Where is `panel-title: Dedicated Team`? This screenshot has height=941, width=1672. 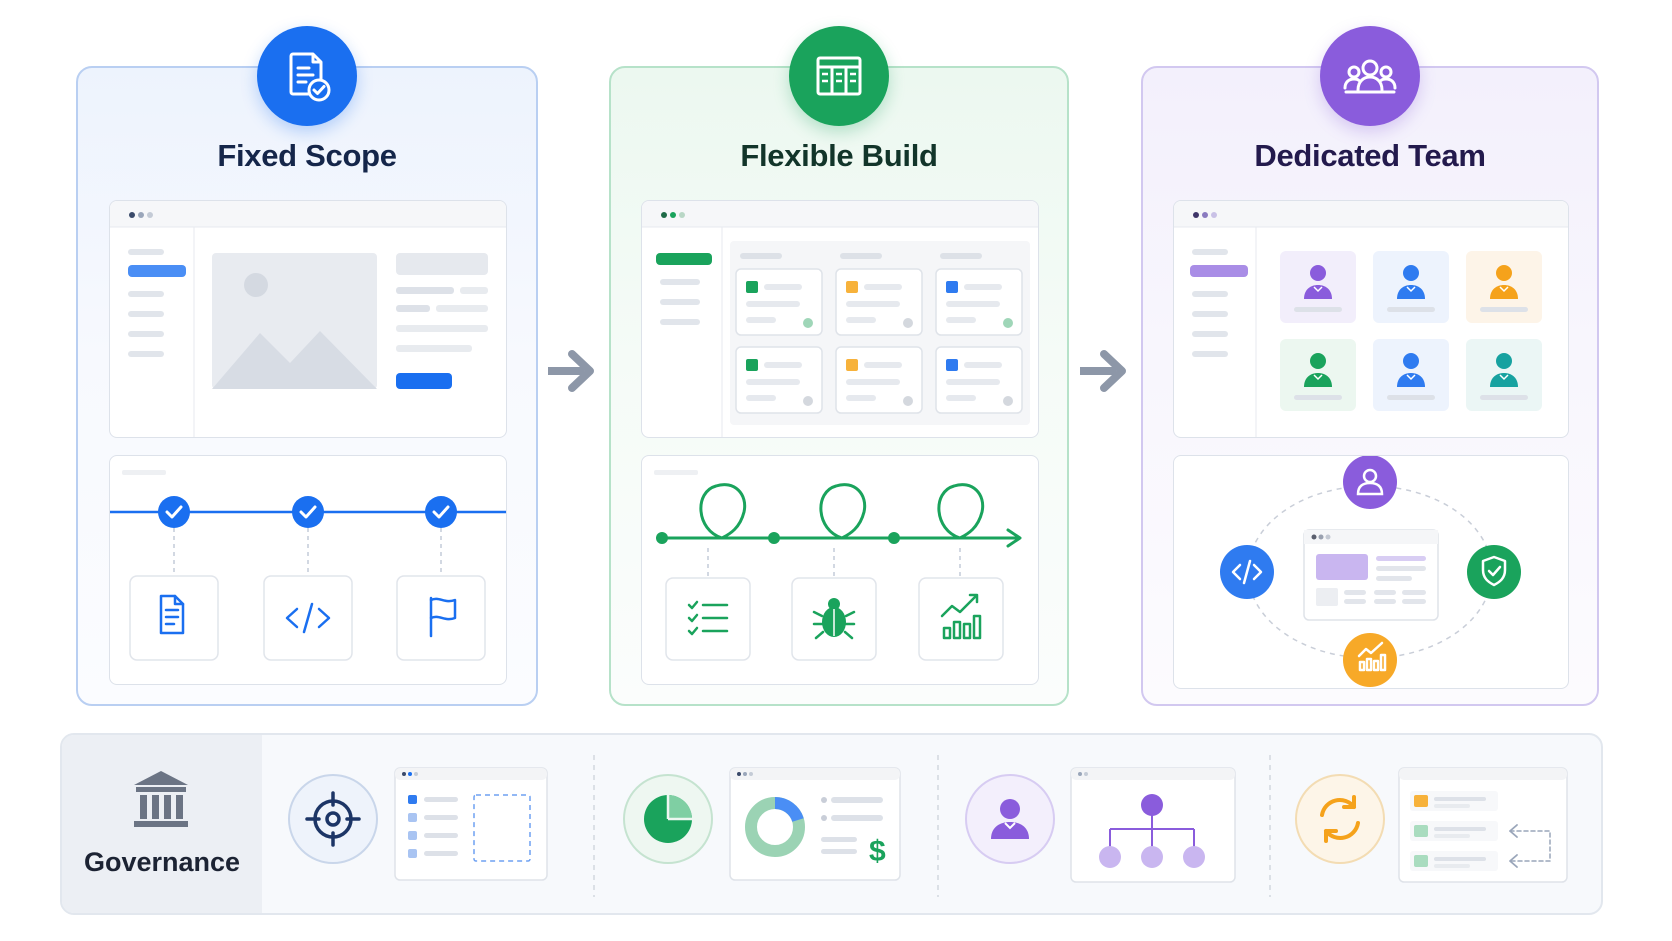
panel-title: Dedicated Team is located at coordinates (1370, 155).